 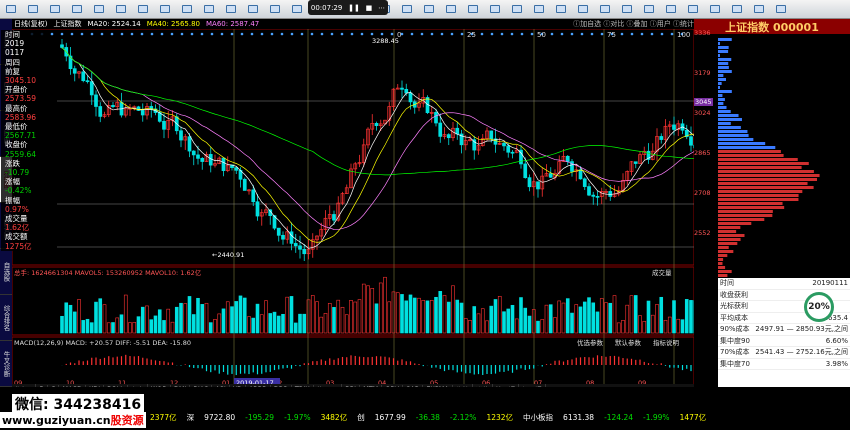 What do you see at coordinates (369, 8) in the screenshot?
I see `stop-icon: ■` at bounding box center [369, 8].